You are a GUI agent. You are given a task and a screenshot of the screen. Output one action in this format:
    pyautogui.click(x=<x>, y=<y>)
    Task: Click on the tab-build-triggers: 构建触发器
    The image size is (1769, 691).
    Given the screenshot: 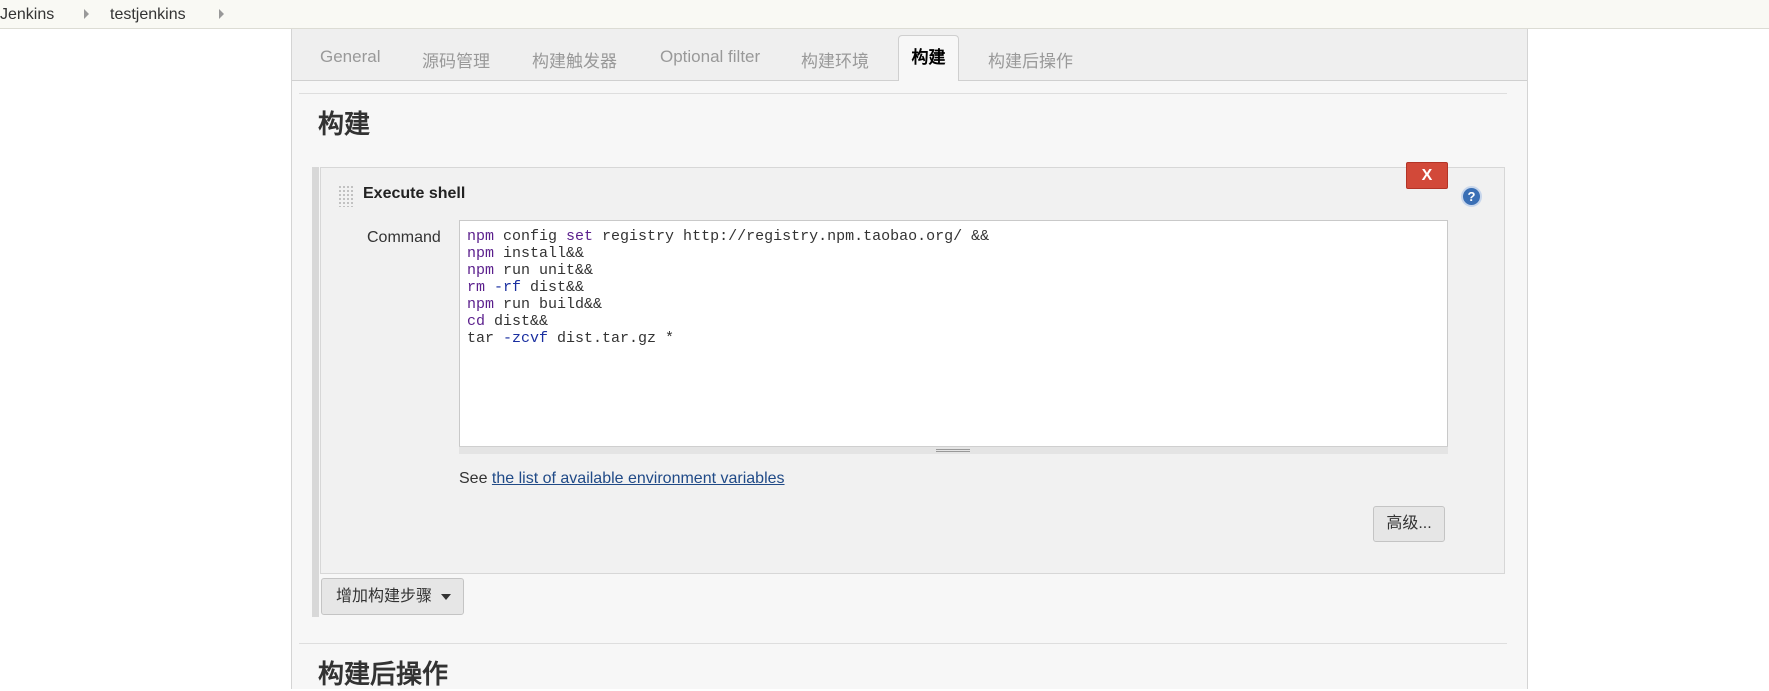 What is the action you would take?
    pyautogui.click(x=574, y=59)
    